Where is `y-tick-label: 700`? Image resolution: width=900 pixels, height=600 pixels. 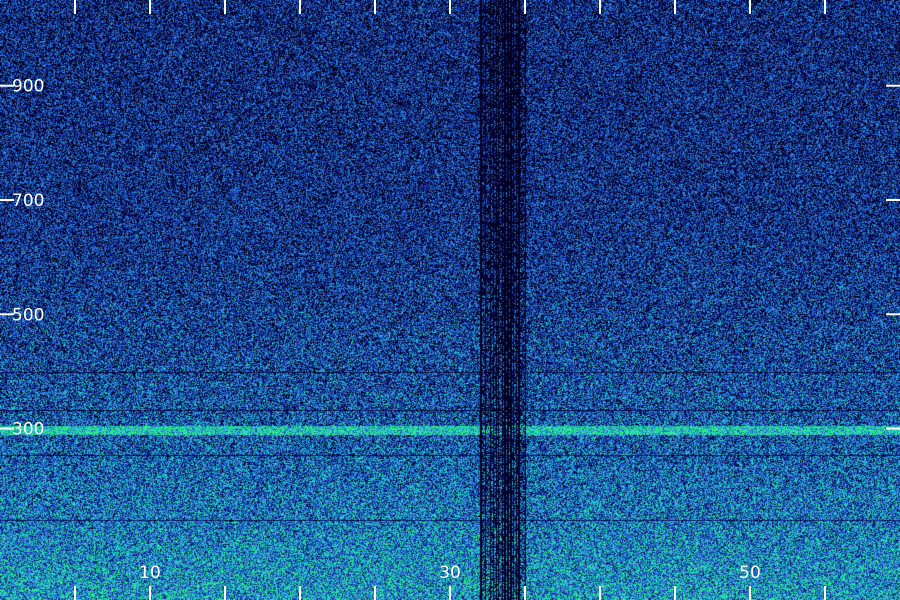
y-tick-label: 700 is located at coordinates (28, 201).